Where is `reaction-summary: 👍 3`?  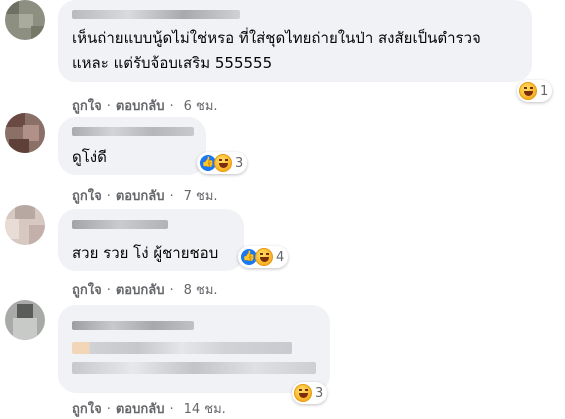 reaction-summary: 👍 3 is located at coordinates (222, 163).